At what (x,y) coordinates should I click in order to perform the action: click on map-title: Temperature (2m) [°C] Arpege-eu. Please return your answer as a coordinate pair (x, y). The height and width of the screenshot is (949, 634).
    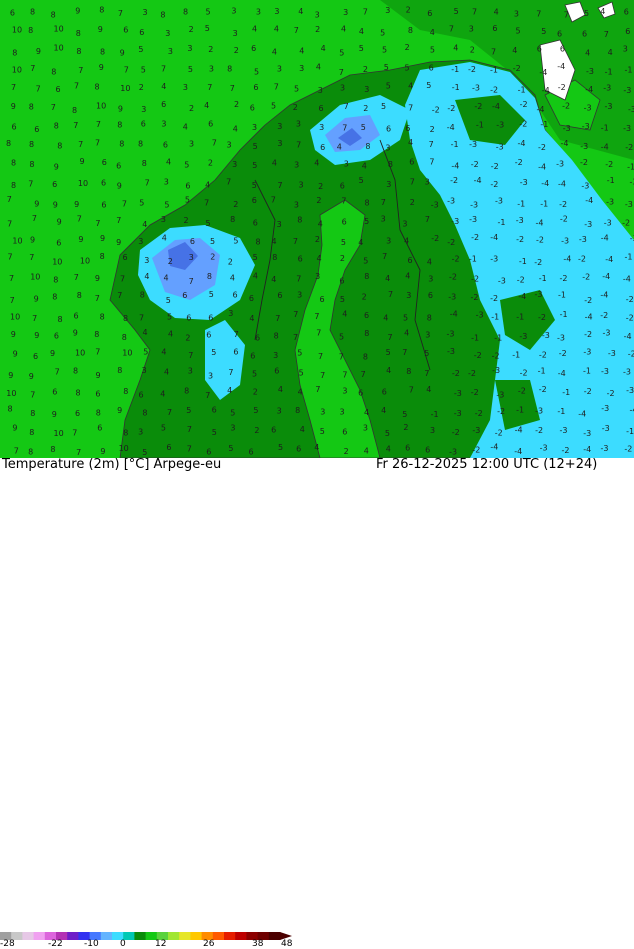
    Looking at the image, I should click on (111, 464).